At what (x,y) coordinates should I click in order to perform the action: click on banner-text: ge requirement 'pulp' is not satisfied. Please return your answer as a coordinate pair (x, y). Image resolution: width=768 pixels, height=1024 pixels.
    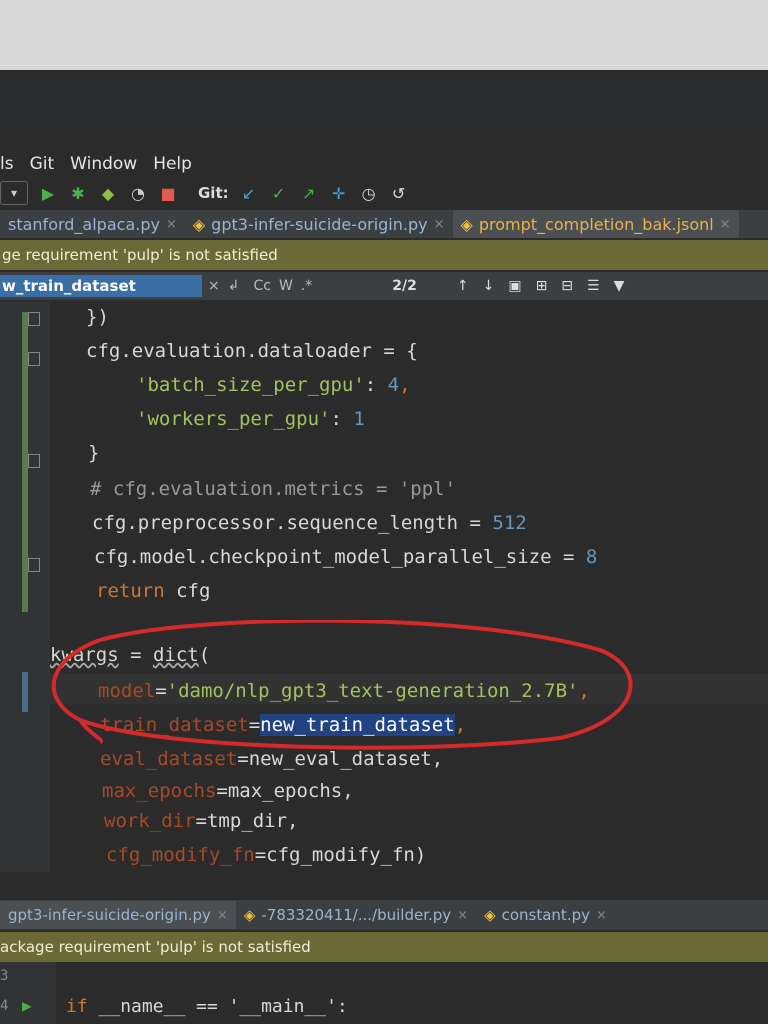
    Looking at the image, I should click on (140, 255).